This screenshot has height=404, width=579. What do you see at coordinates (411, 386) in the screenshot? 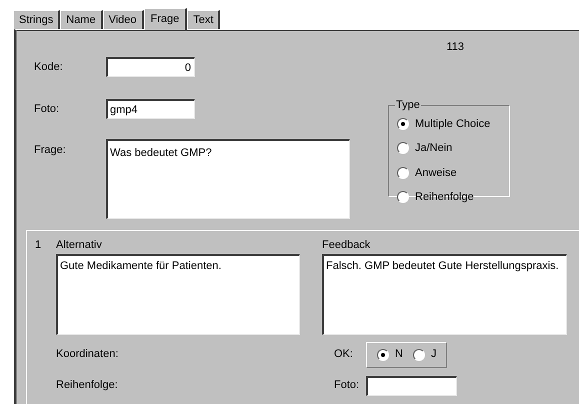
I see `input-field` at bounding box center [411, 386].